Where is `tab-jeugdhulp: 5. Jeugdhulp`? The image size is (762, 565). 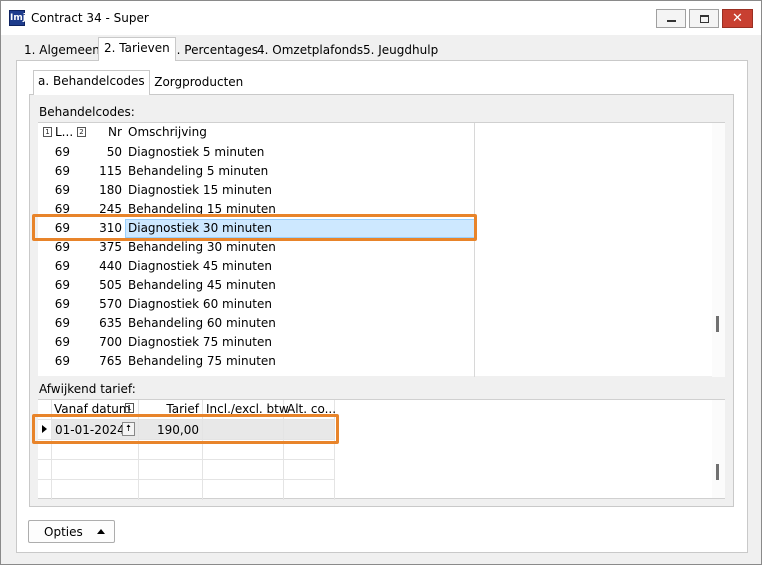 tab-jeugdhulp: 5. Jeugdhulp is located at coordinates (400, 49).